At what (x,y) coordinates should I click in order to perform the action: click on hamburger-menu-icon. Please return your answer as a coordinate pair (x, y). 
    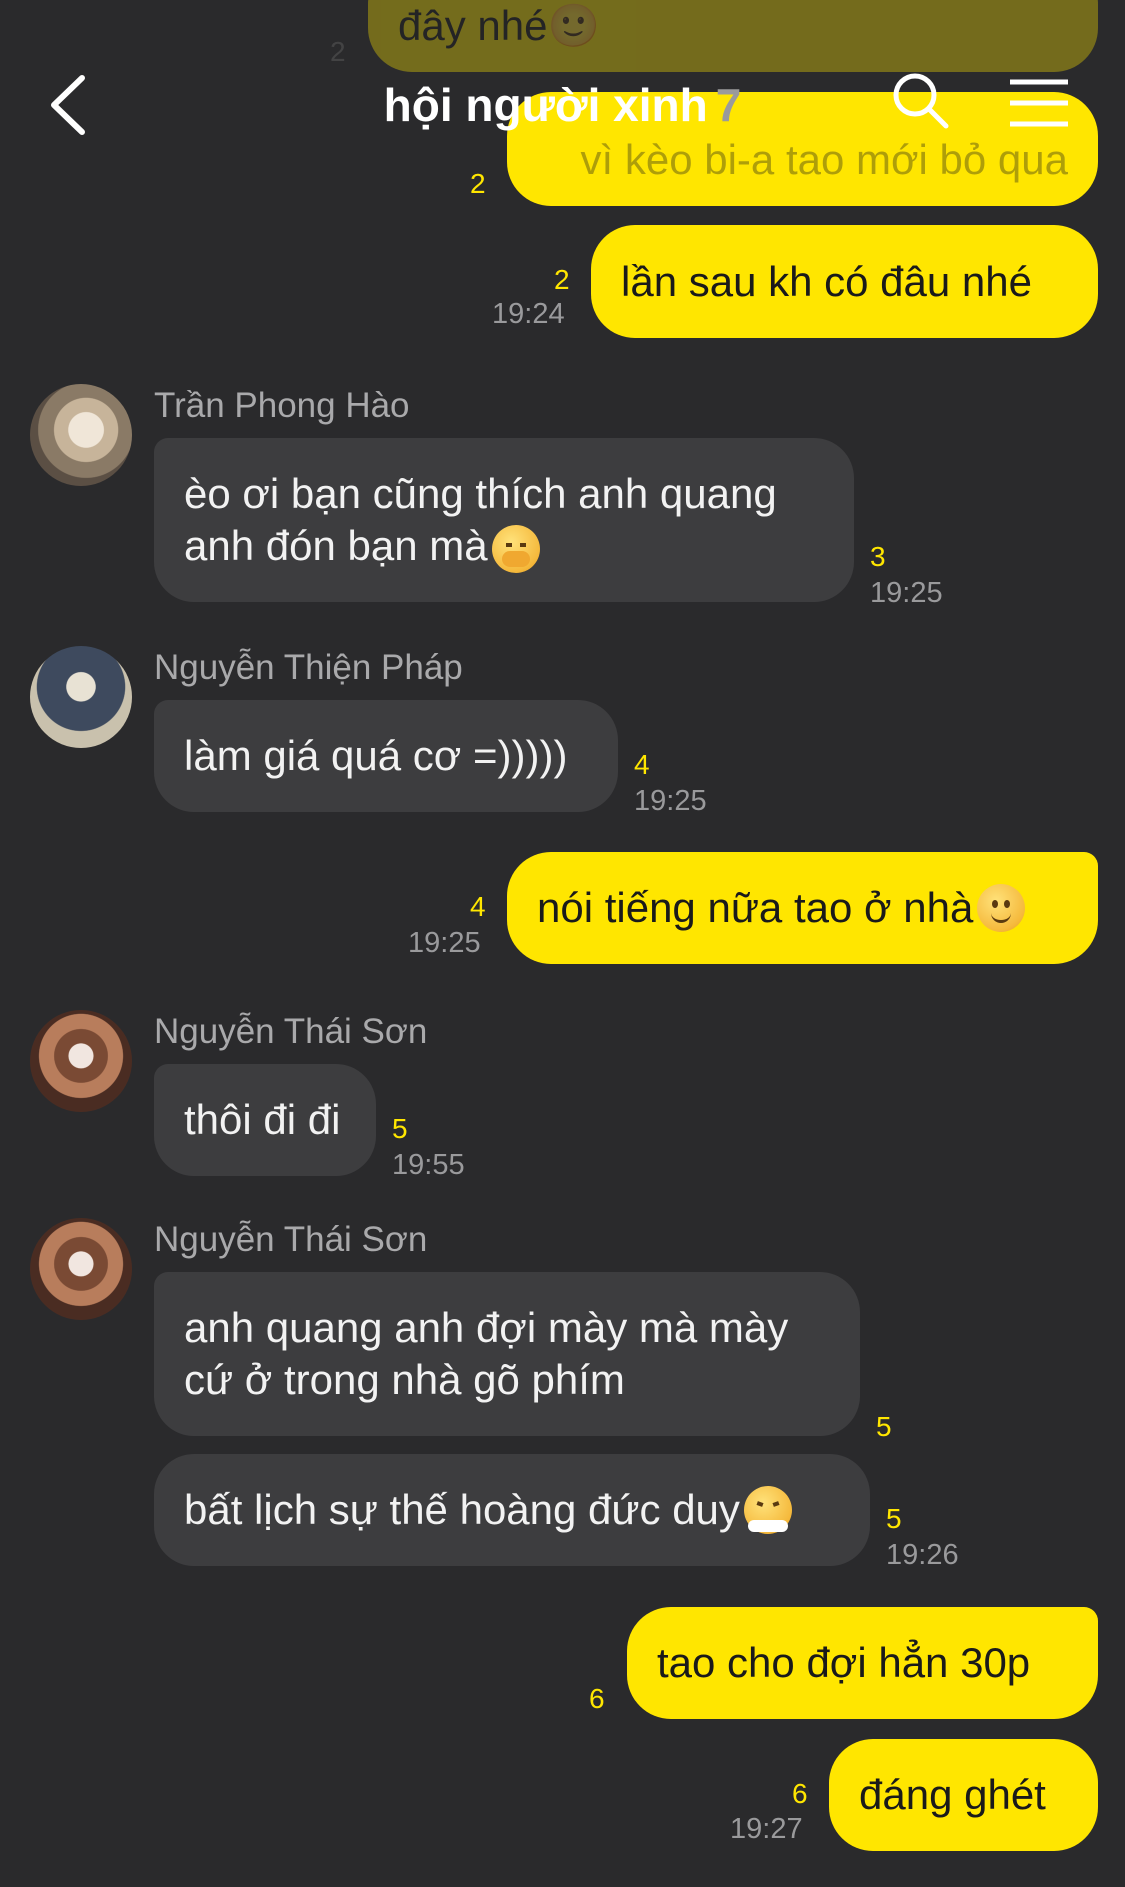
    Looking at the image, I should click on (1039, 103).